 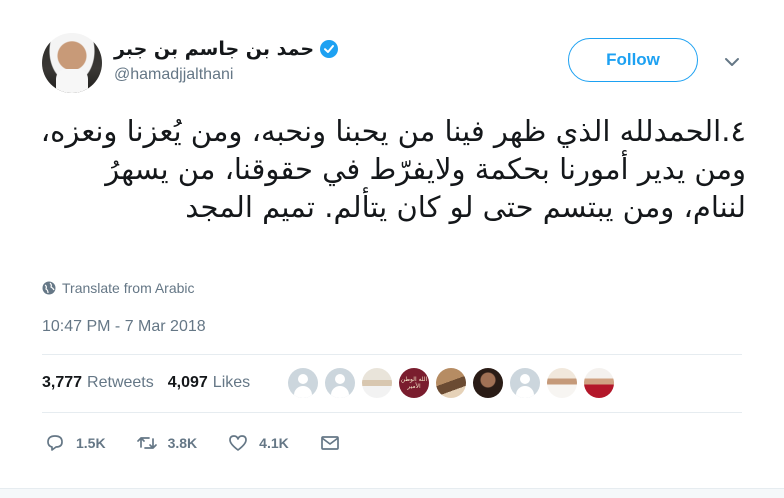 What do you see at coordinates (392, 493) in the screenshot?
I see `bottom-strip` at bounding box center [392, 493].